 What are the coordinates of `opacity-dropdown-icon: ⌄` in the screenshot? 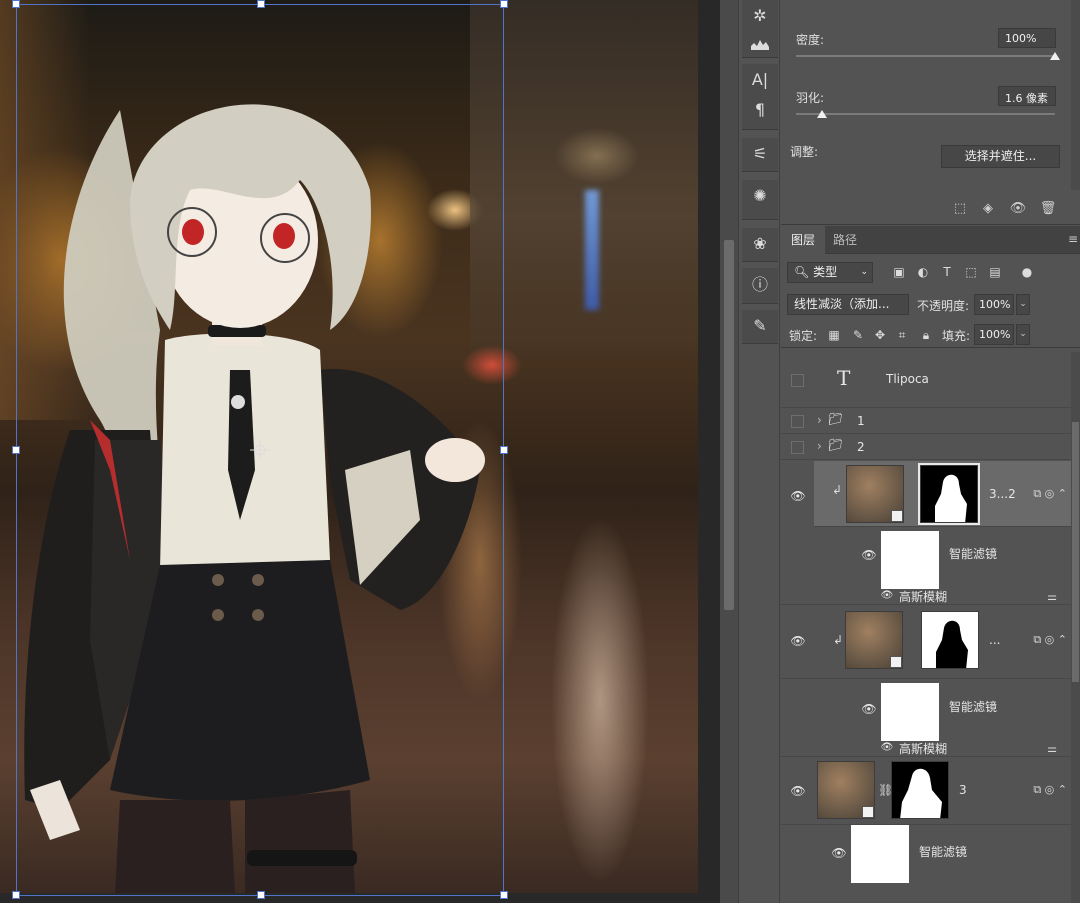 It's located at (1023, 304).